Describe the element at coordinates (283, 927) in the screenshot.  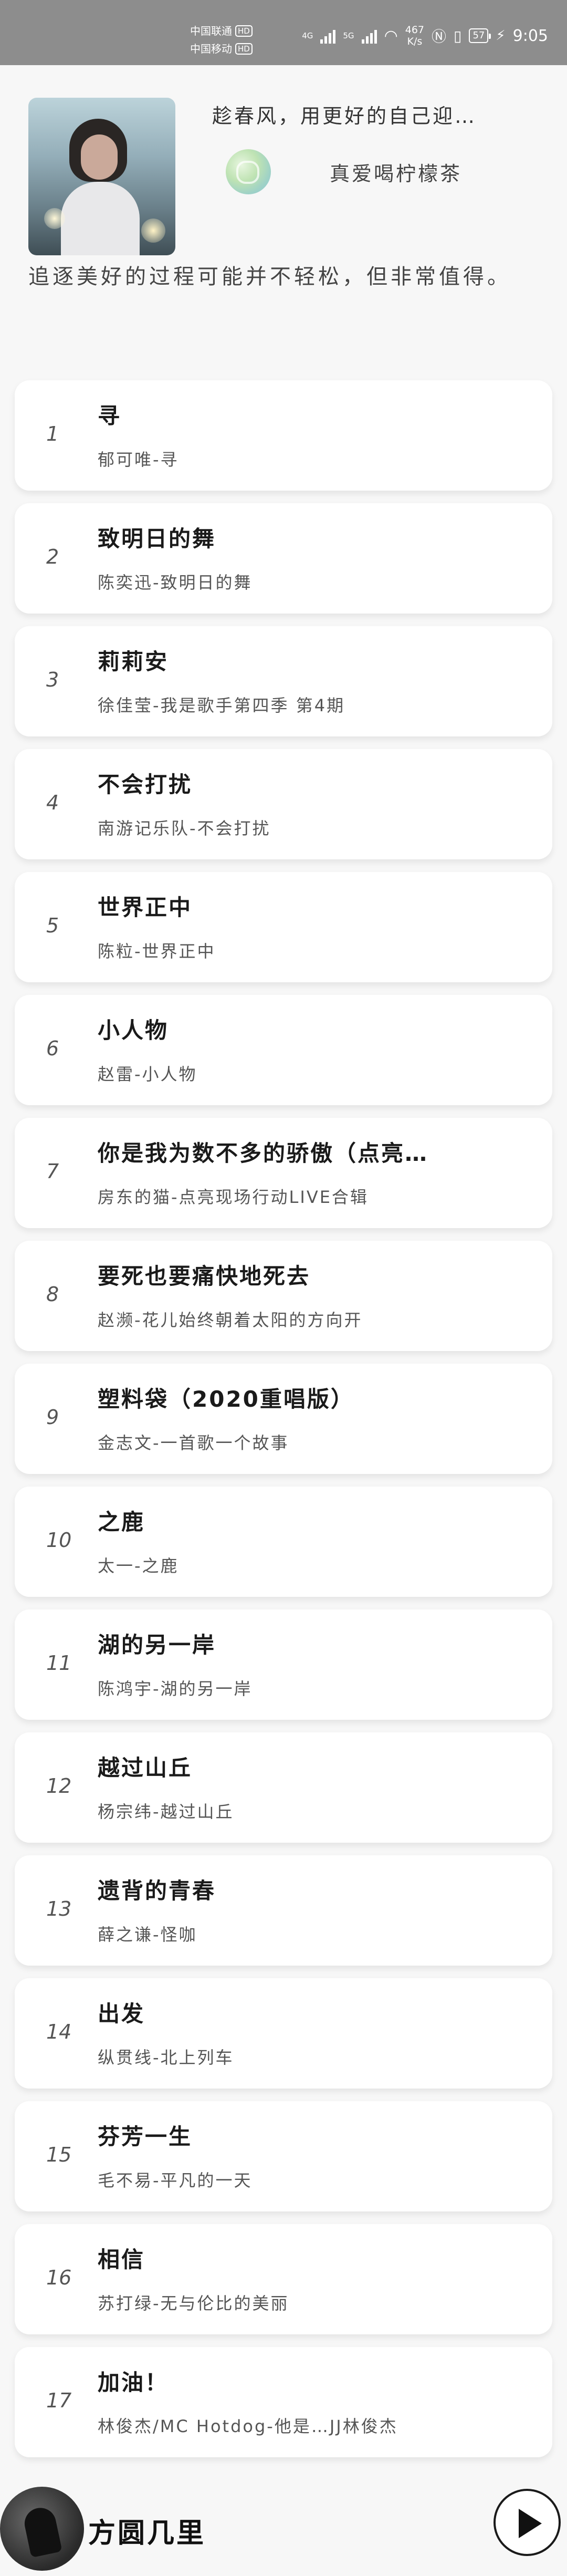
I see `song-card: 5 世界正中陈粒-世界正中` at that location.